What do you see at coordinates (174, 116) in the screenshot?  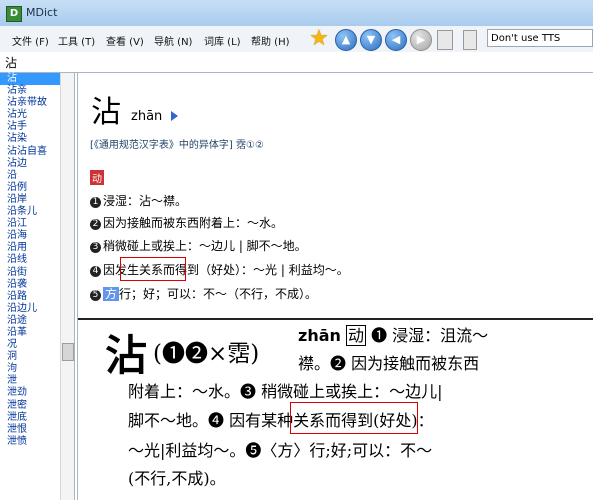 I see `audio-play-icon` at bounding box center [174, 116].